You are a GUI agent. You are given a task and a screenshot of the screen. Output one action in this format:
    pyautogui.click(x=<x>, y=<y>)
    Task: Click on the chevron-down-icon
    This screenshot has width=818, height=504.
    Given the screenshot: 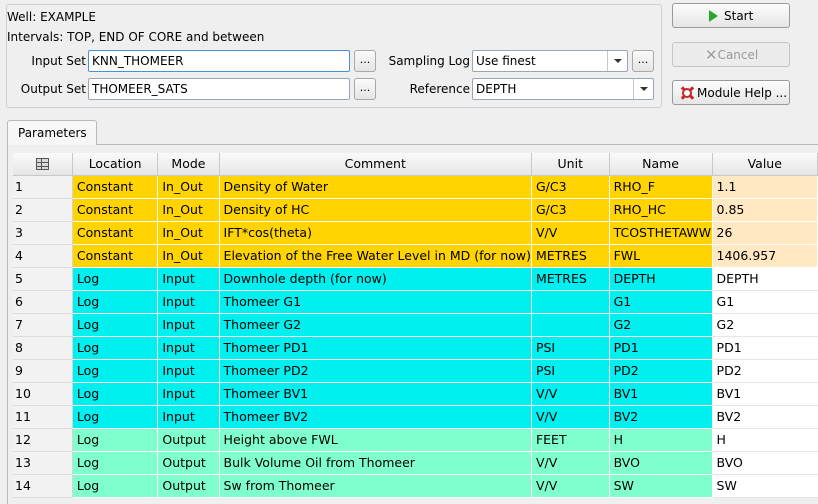 What is the action you would take?
    pyautogui.click(x=643, y=89)
    